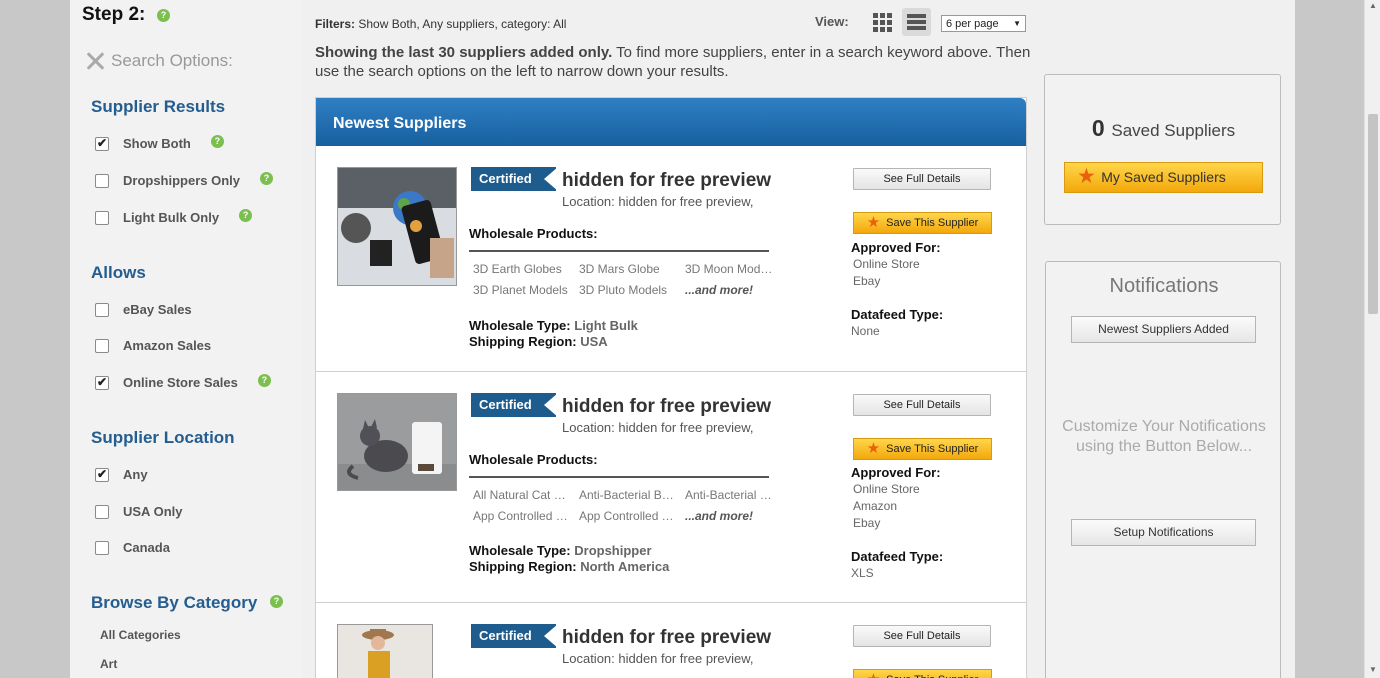 The width and height of the screenshot is (1380, 678). What do you see at coordinates (594, 341) in the screenshot?
I see `shipping-region-value: USA` at bounding box center [594, 341].